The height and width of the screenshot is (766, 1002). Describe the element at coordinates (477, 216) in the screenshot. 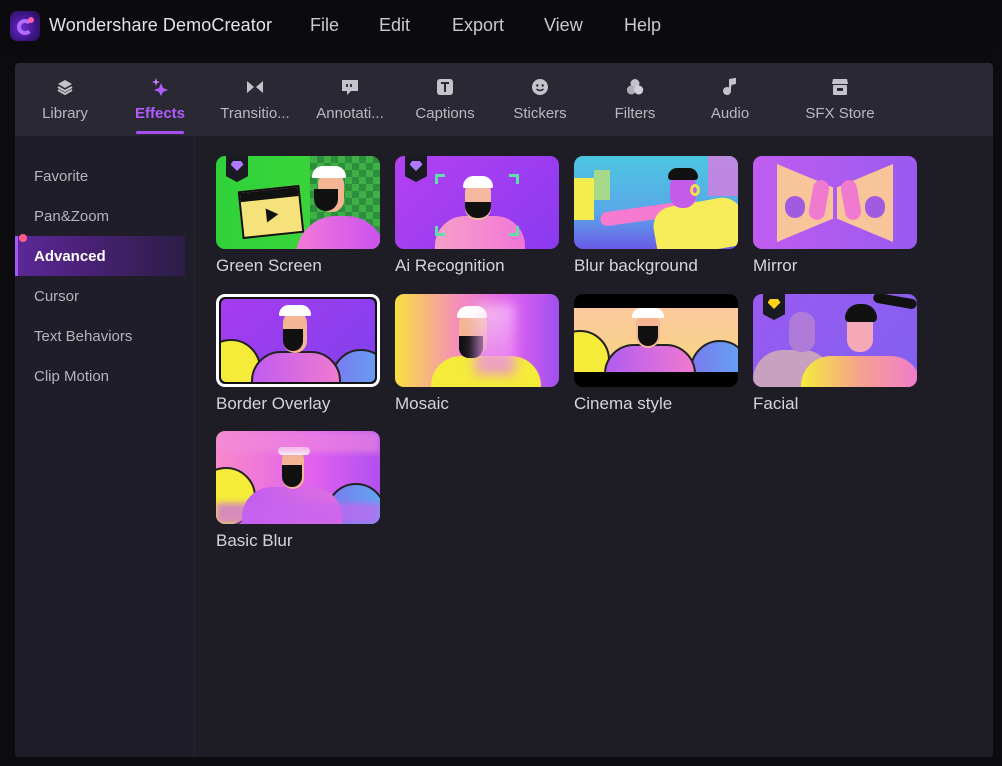

I see `effect-card-ai-recognition: Ai Recognition` at that location.